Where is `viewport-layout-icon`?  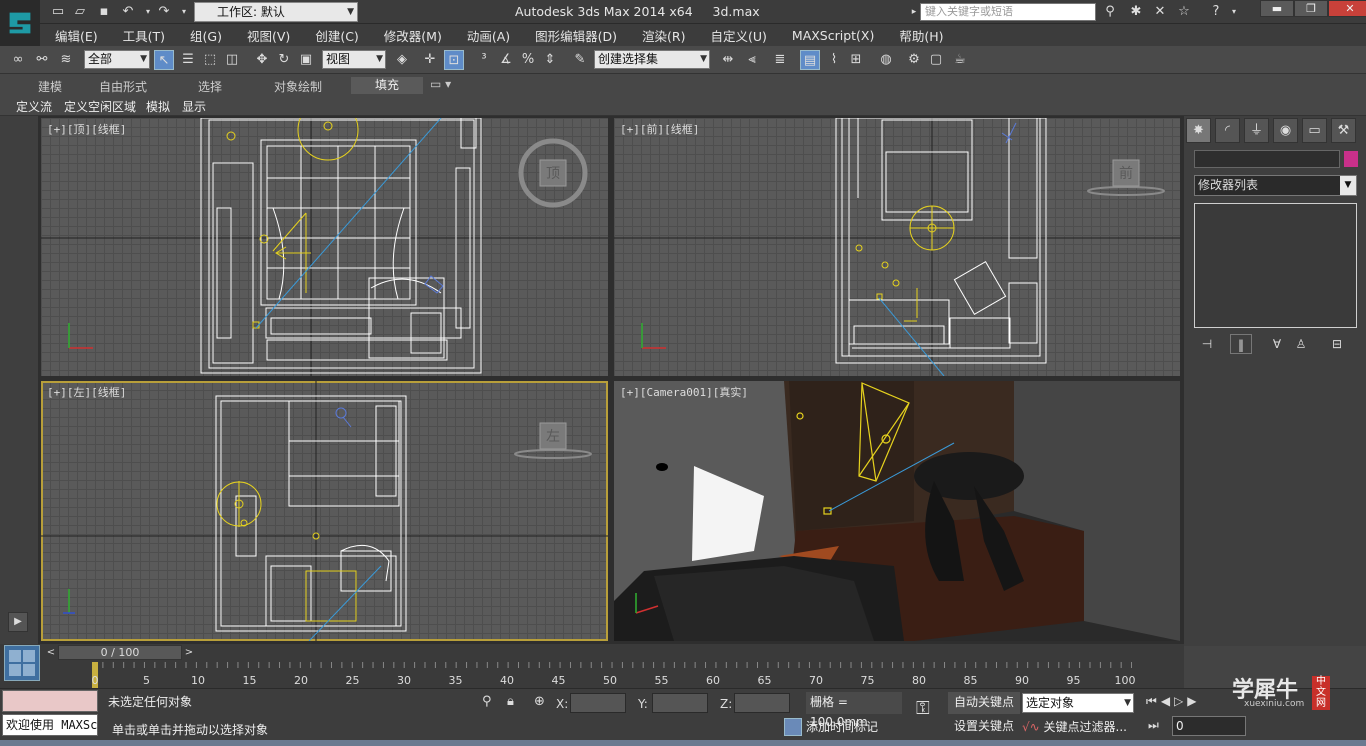
viewport-layout-icon is located at coordinates (22, 663).